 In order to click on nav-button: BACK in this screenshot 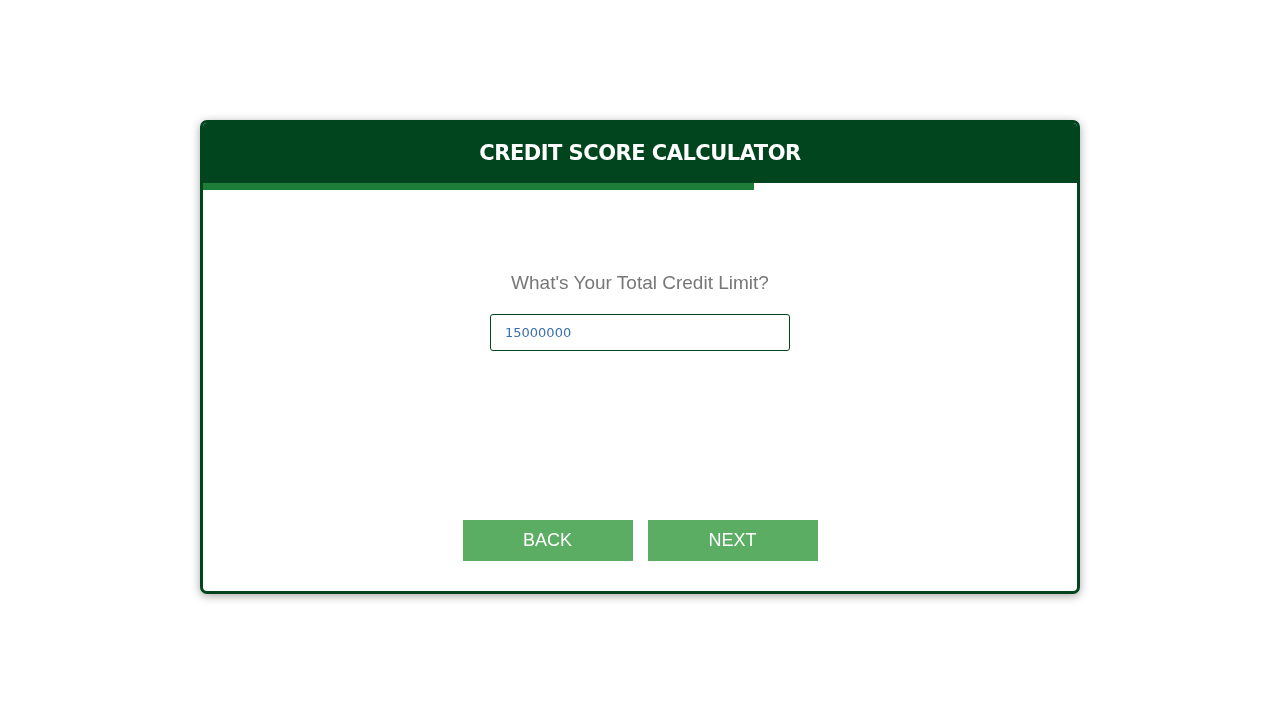, I will do `click(547, 540)`.